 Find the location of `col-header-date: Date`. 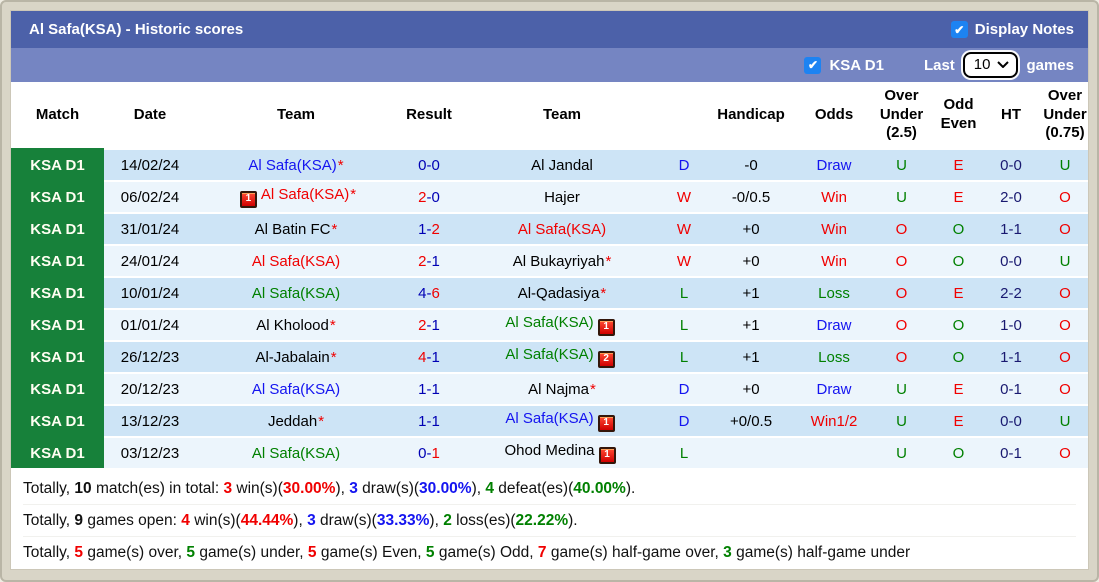

col-header-date: Date is located at coordinates (150, 115).